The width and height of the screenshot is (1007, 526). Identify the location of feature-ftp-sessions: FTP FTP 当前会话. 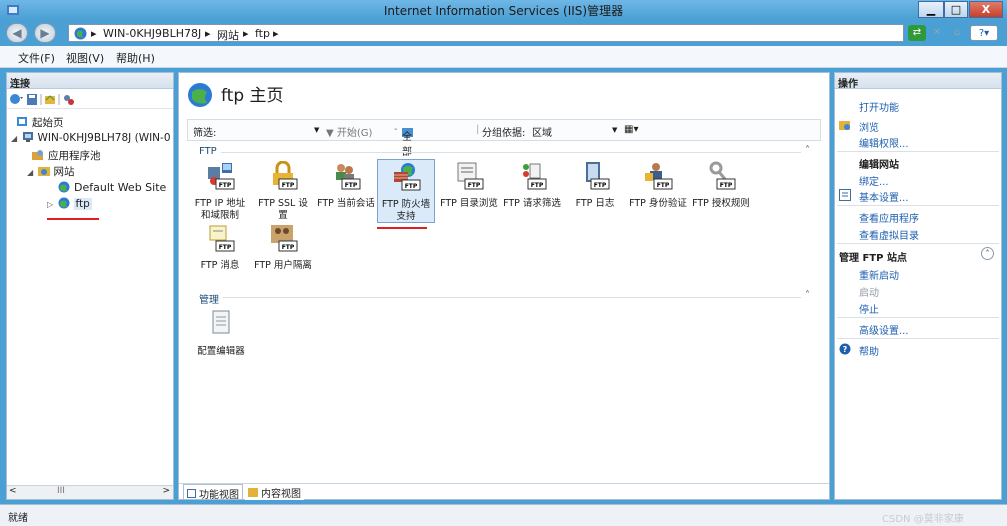
(346, 185).